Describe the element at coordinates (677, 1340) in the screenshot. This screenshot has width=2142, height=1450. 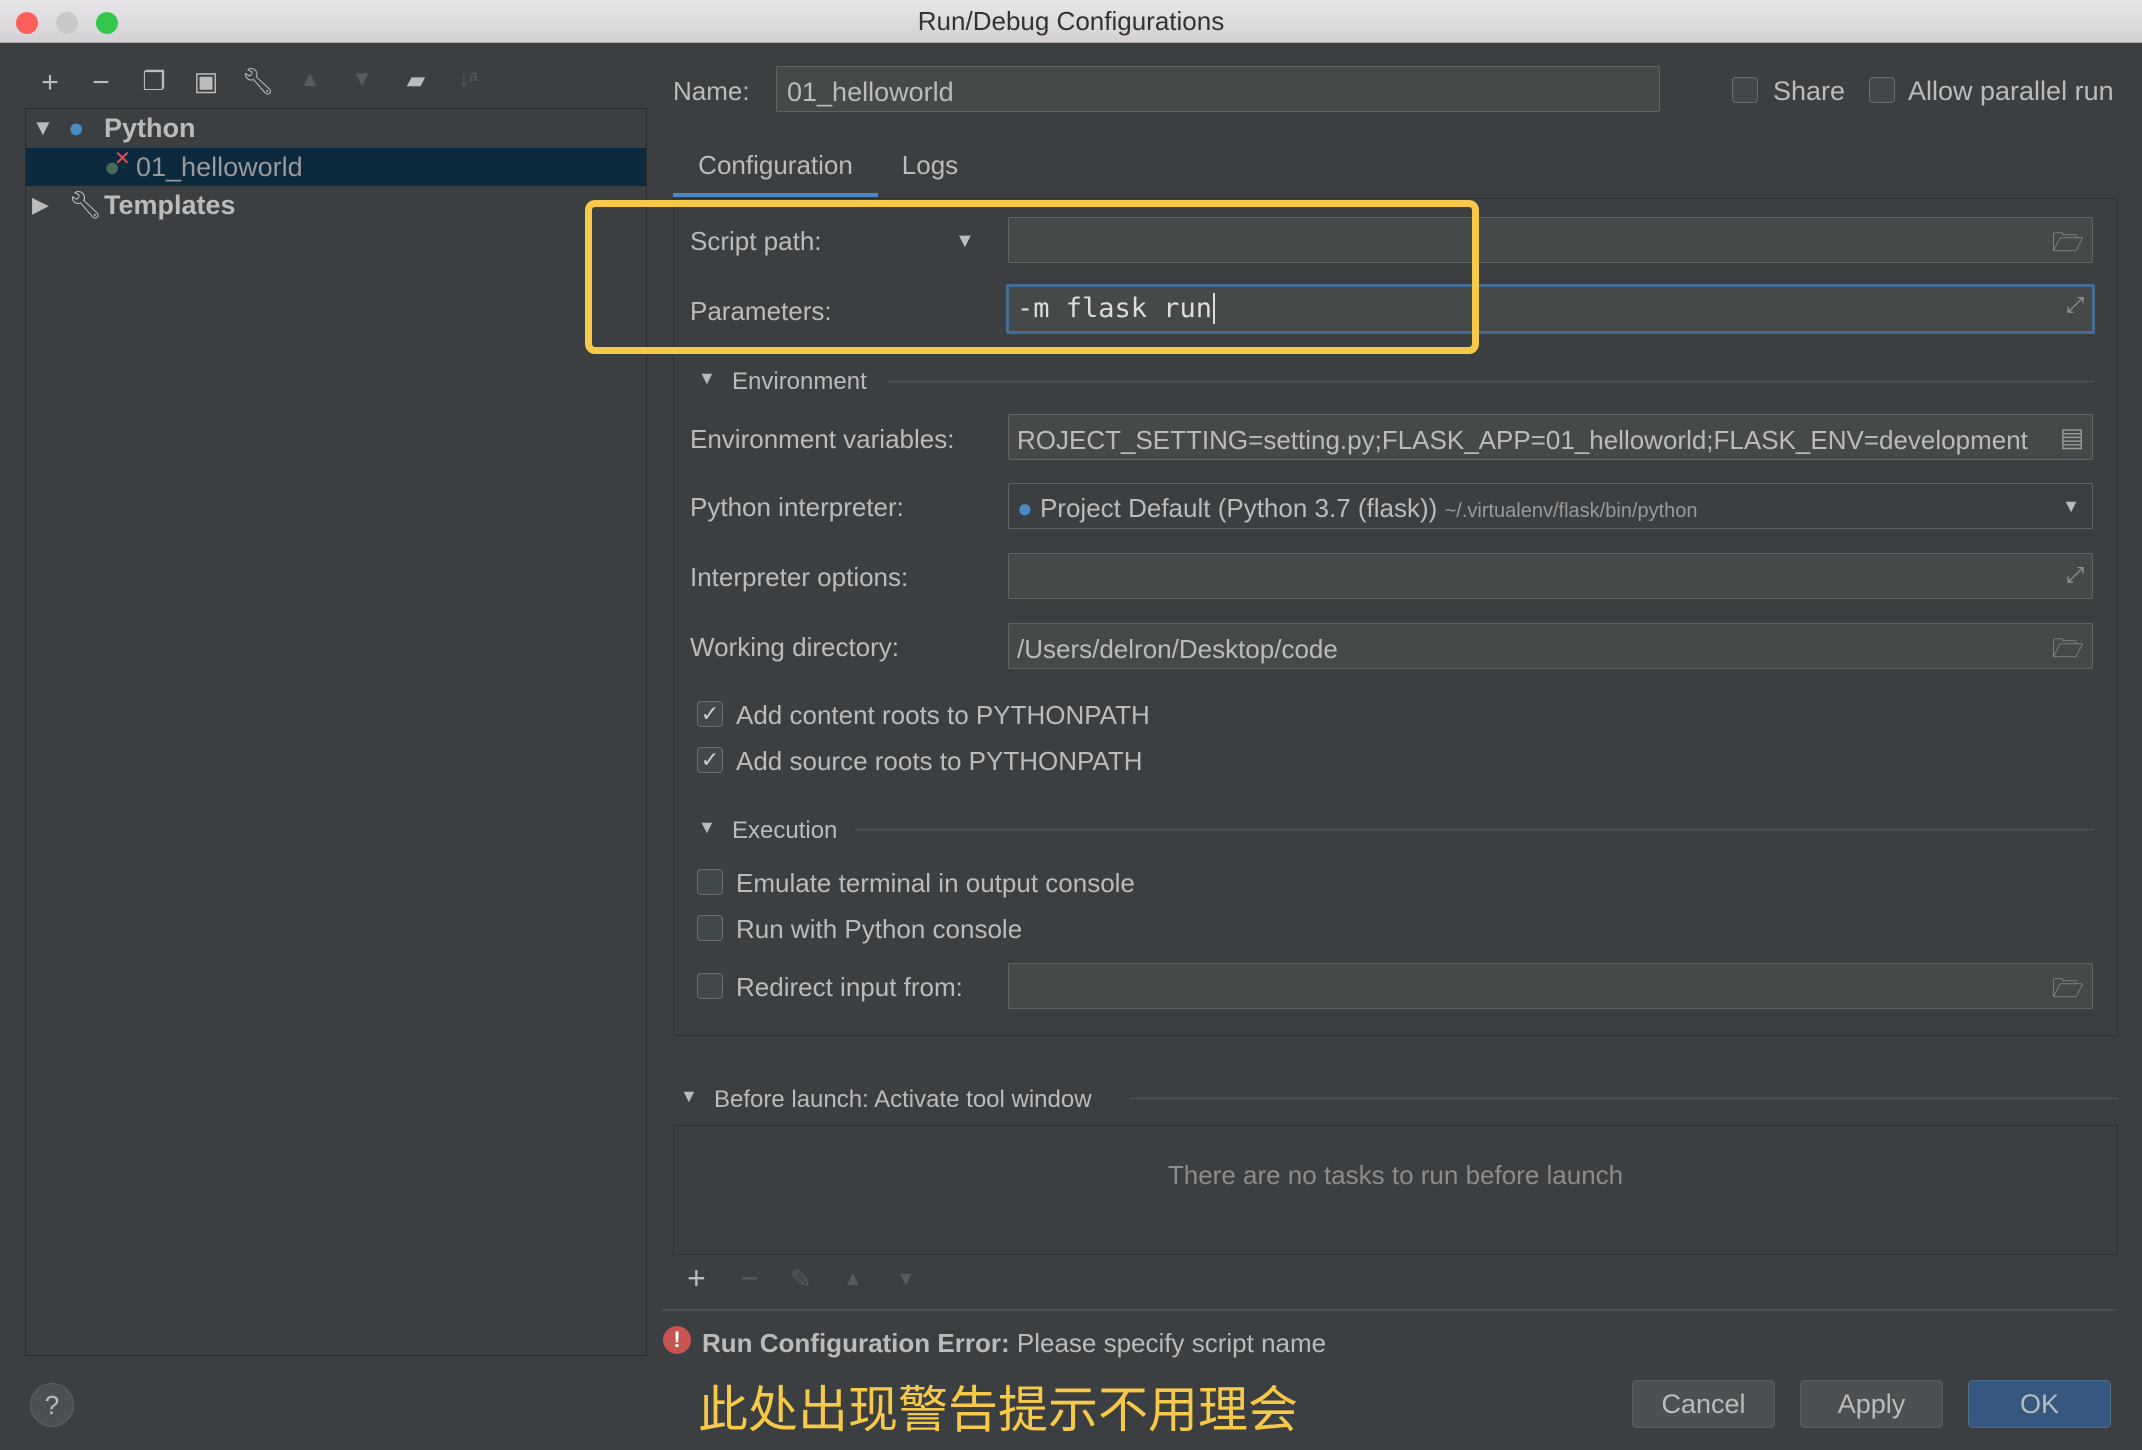
I see `error-icon: !` at that location.